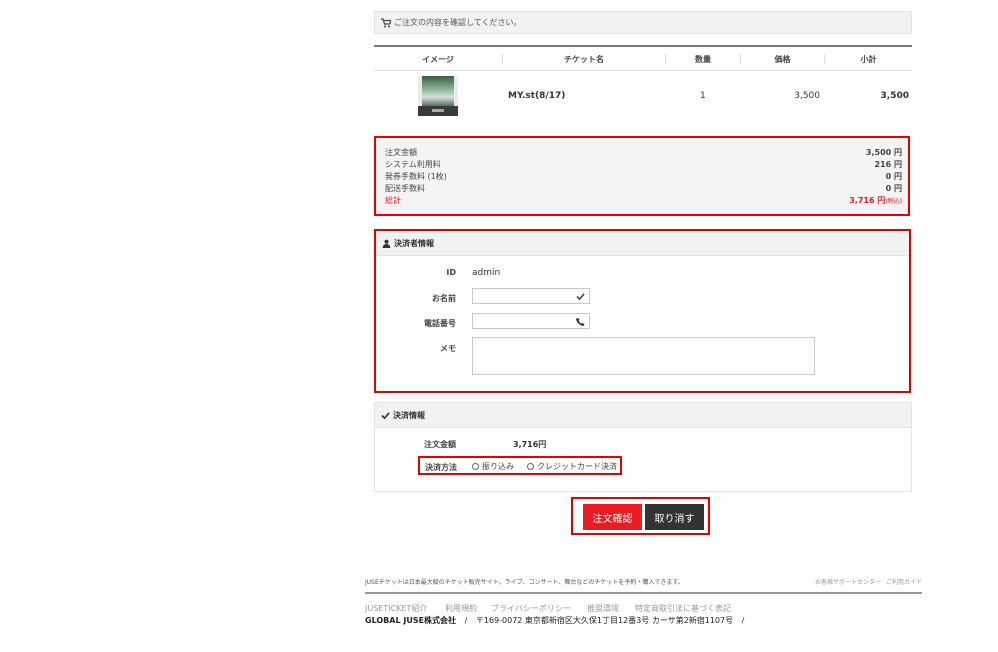 Image resolution: width=998 pixels, height=652 pixels. I want to click on summary-order-amount: 注文金額 3,500 円, so click(643, 152).